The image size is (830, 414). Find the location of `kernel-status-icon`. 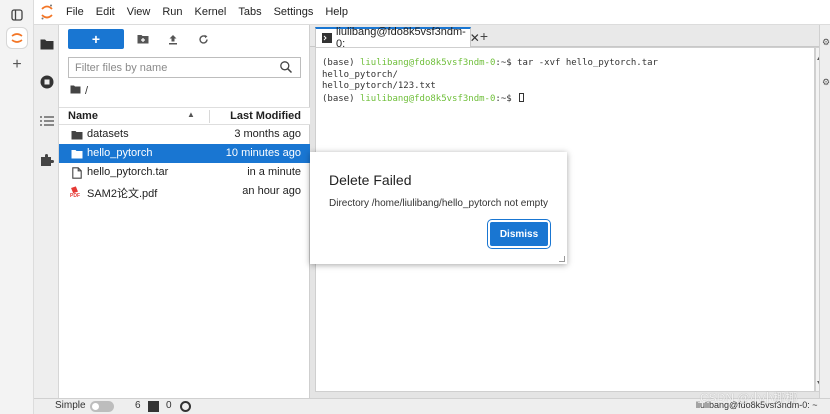

kernel-status-icon is located at coordinates (185, 406).